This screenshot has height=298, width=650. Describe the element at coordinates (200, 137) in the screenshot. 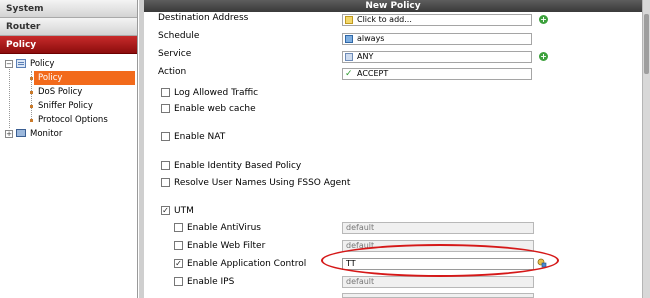

I see `enable-nat-label: Enable NAT` at that location.